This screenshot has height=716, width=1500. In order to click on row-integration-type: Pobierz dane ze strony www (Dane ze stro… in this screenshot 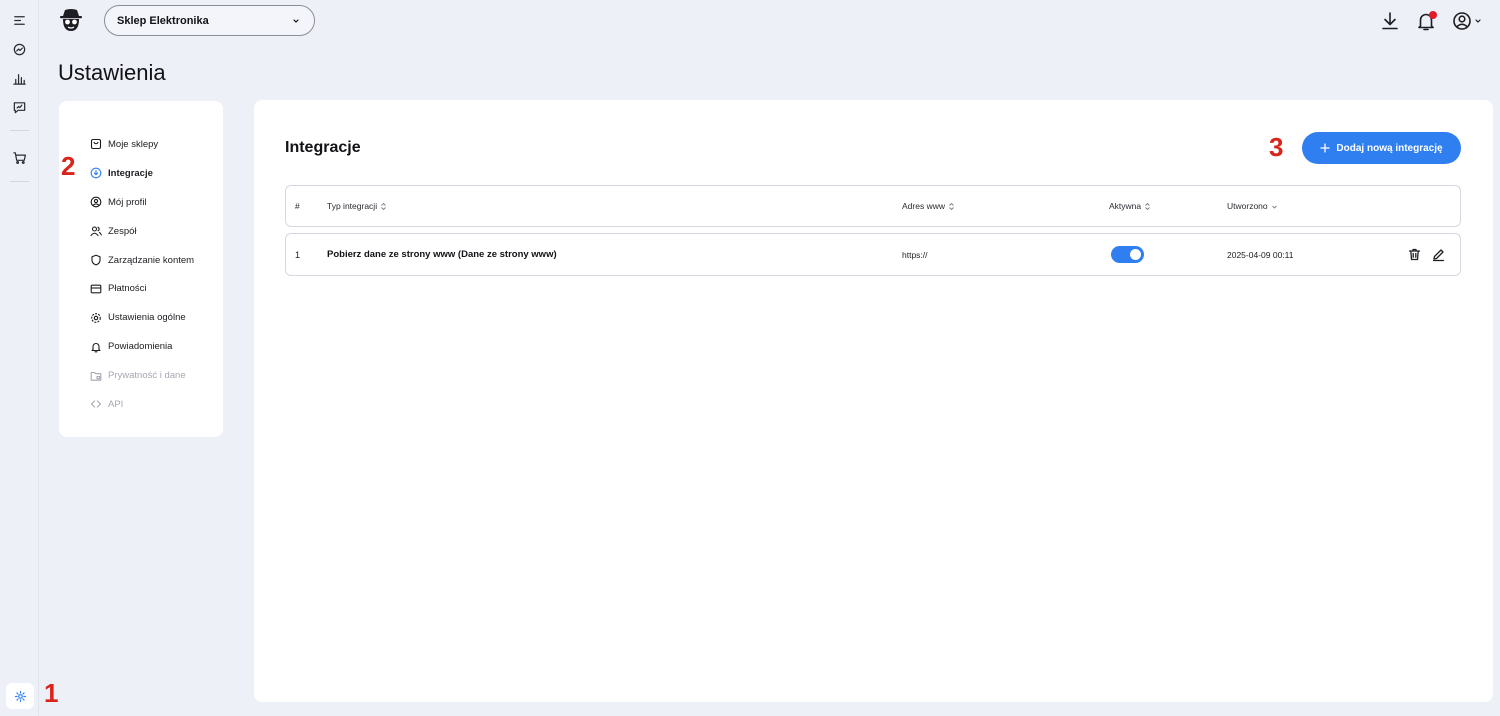, I will do `click(442, 254)`.